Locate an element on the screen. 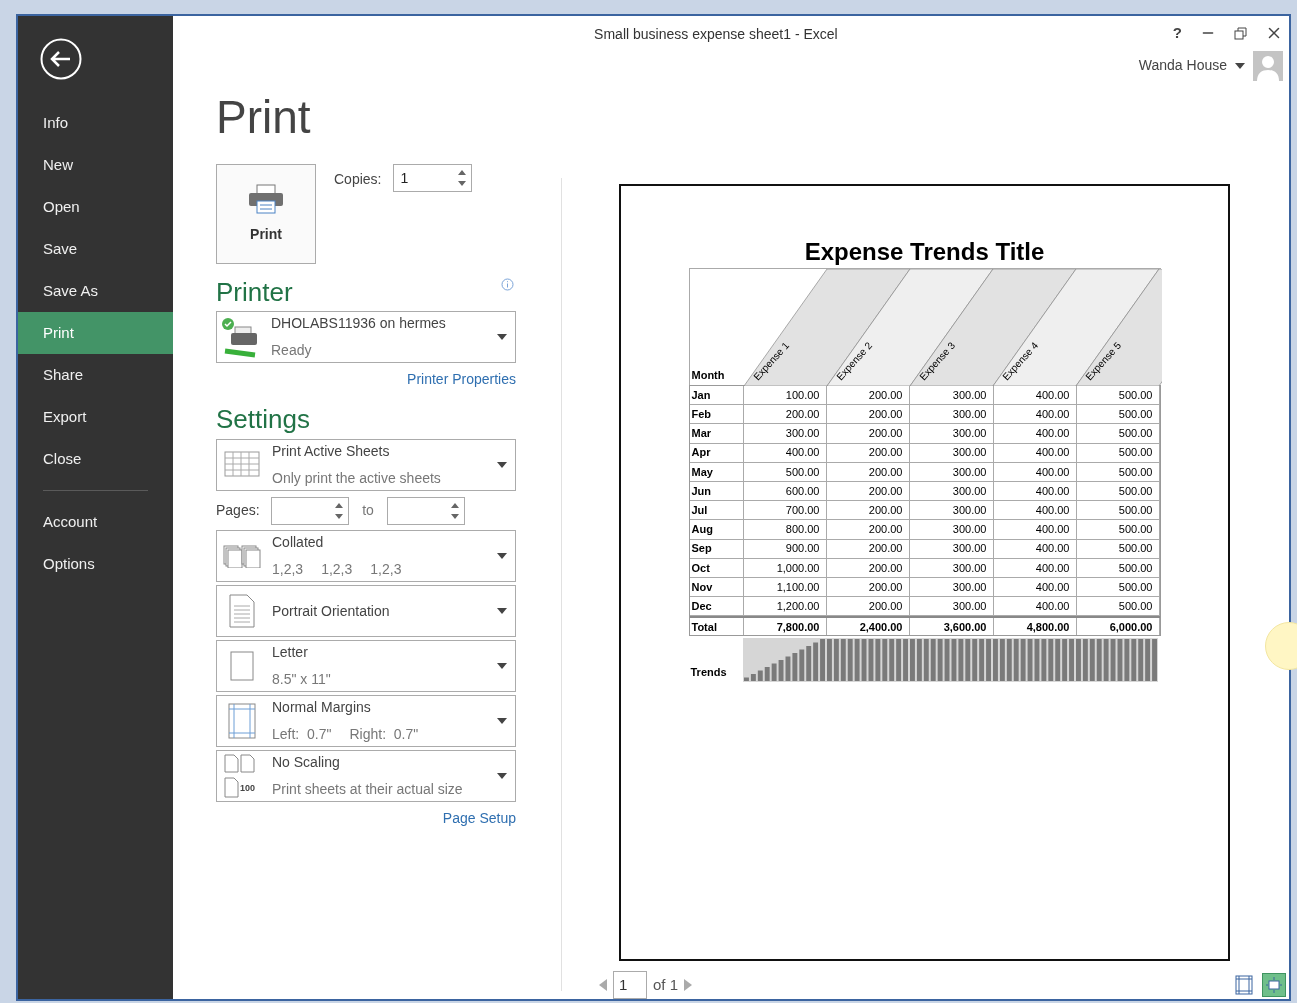  document-icon is located at coordinates (242, 611).